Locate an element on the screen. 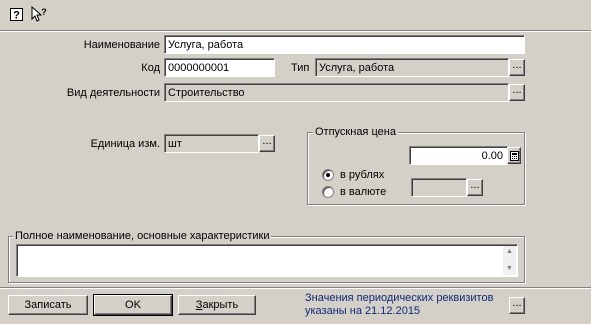 The image size is (591, 324). currency-field is located at coordinates (439, 187).